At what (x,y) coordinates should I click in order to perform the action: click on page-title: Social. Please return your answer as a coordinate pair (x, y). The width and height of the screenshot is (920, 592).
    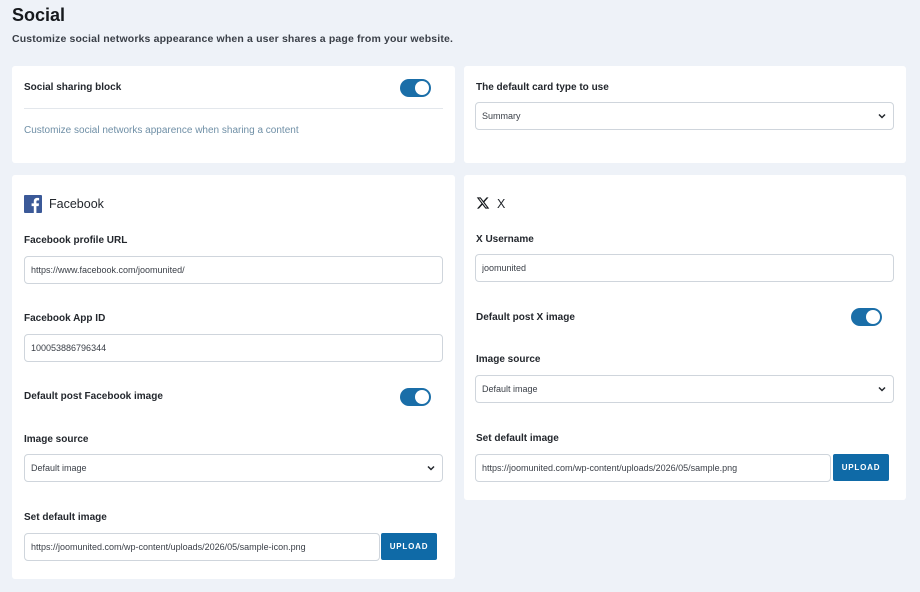
    Looking at the image, I should click on (39, 15).